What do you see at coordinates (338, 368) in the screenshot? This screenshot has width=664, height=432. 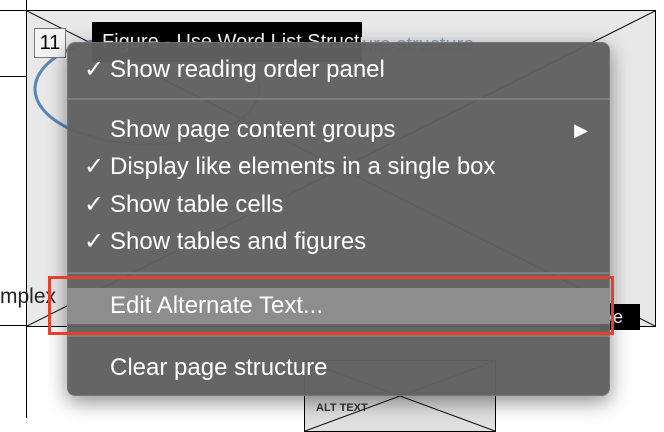 I see `menu-item-clear-page-structure: Clear page structure` at bounding box center [338, 368].